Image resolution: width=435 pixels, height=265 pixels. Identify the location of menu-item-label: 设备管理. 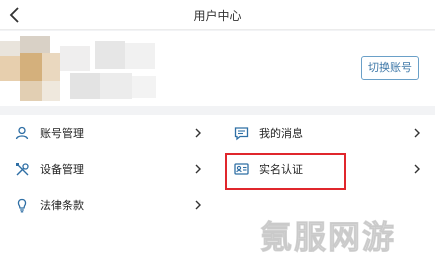
(62, 169).